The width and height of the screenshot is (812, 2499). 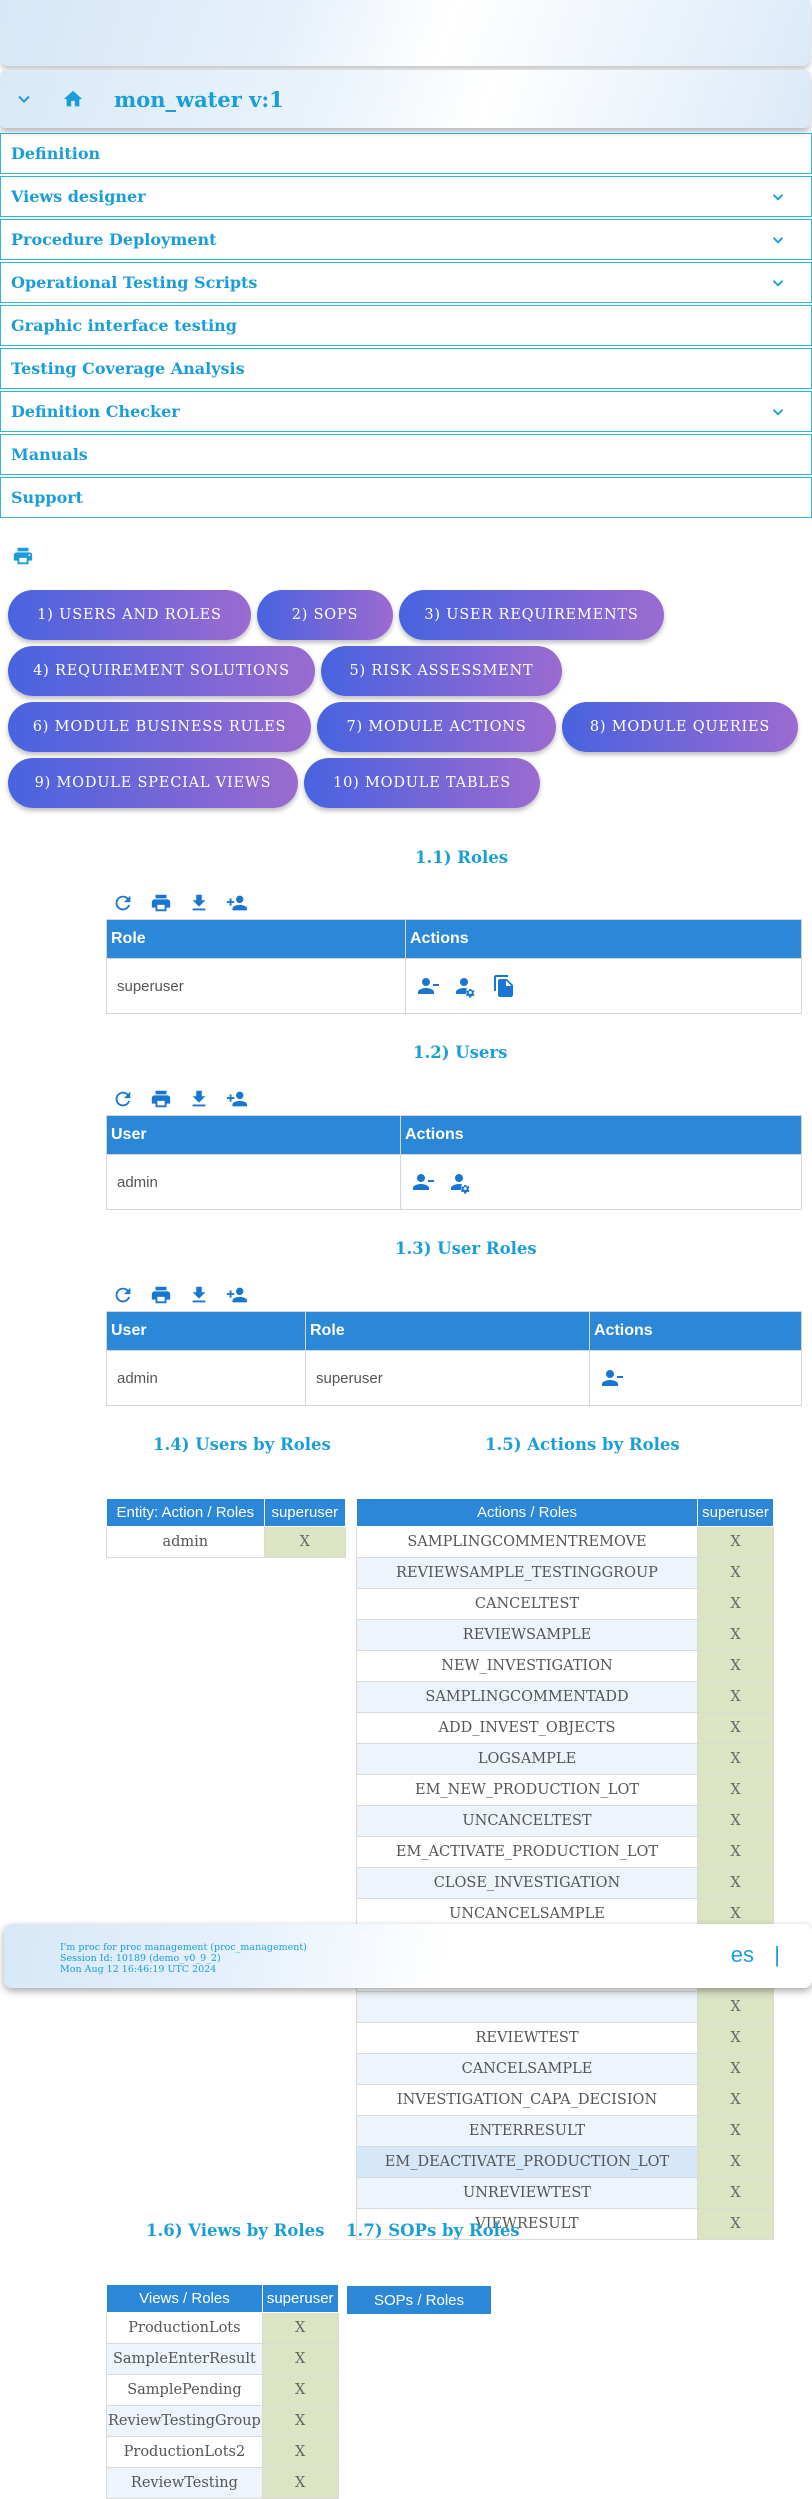 What do you see at coordinates (325, 615) in the screenshot?
I see `tab-sops: 2) SOPS` at bounding box center [325, 615].